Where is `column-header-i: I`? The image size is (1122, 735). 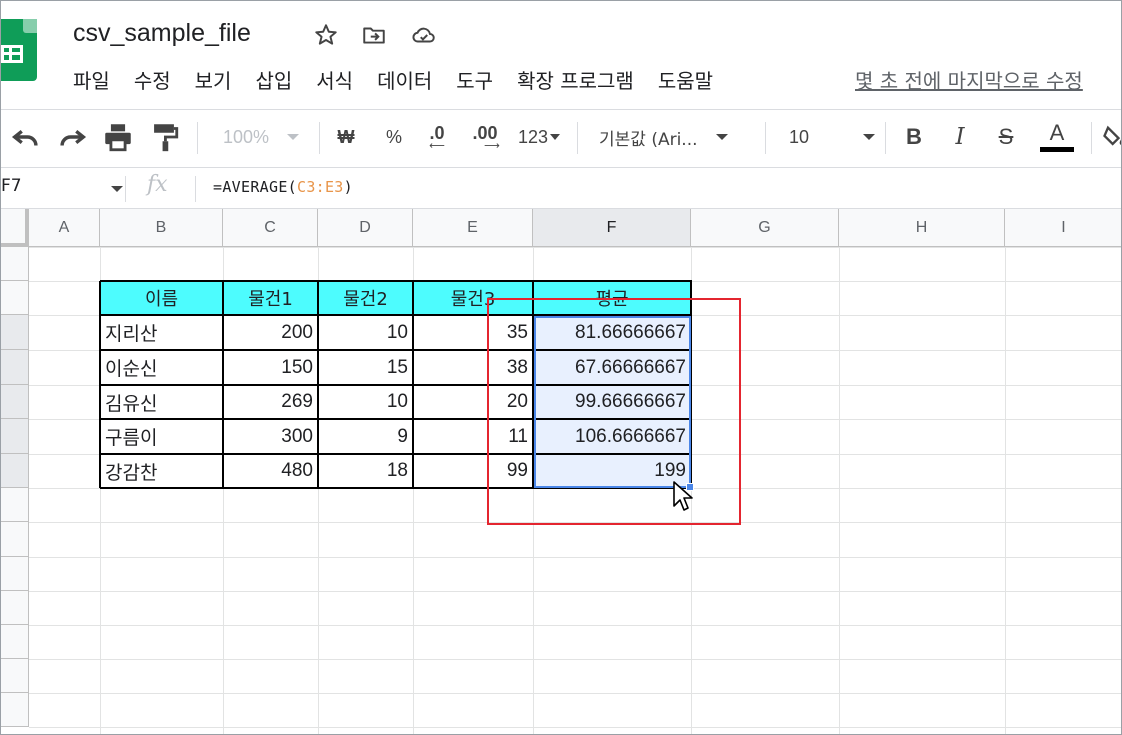
column-header-i: I is located at coordinates (1063, 228).